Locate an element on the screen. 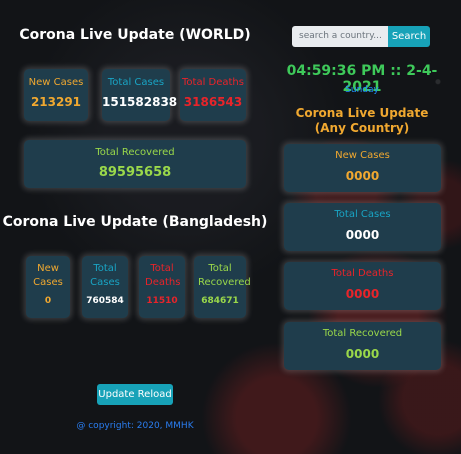 The width and height of the screenshot is (461, 454). world-title: Corona Live Update (WORLD) is located at coordinates (135, 35).